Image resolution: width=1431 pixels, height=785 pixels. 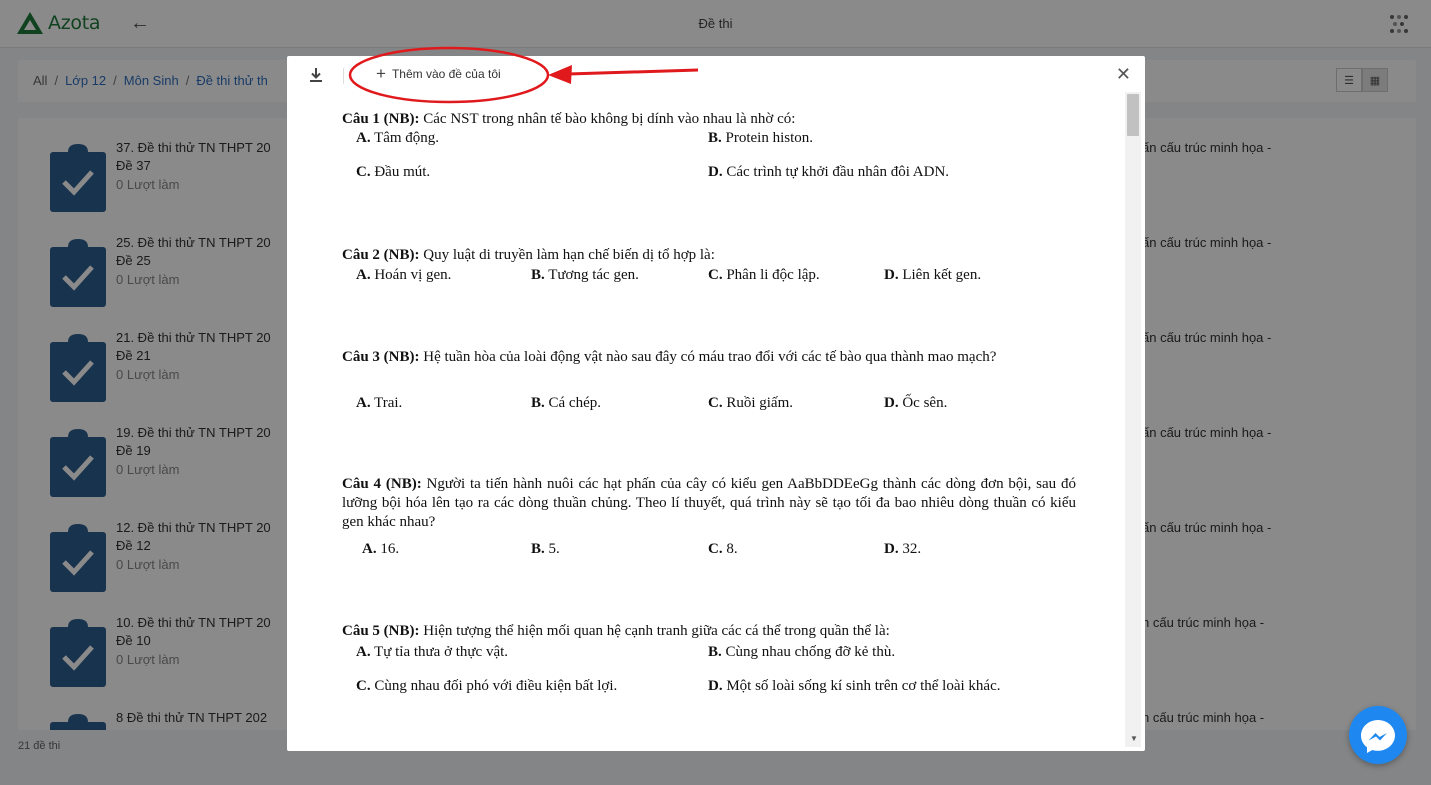 I want to click on answer-option: B. Tương tác gen., so click(x=585, y=275).